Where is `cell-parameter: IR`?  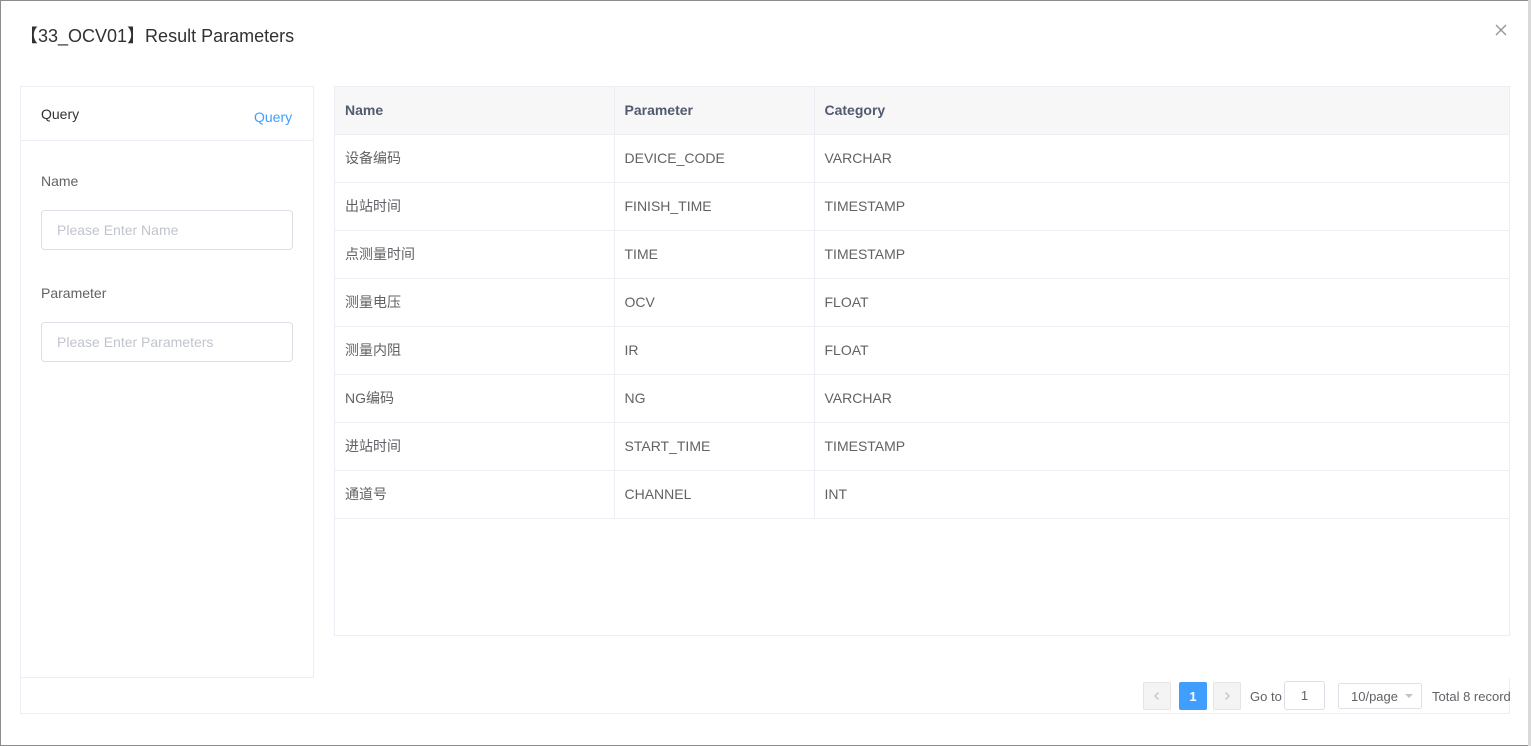
cell-parameter: IR is located at coordinates (714, 350).